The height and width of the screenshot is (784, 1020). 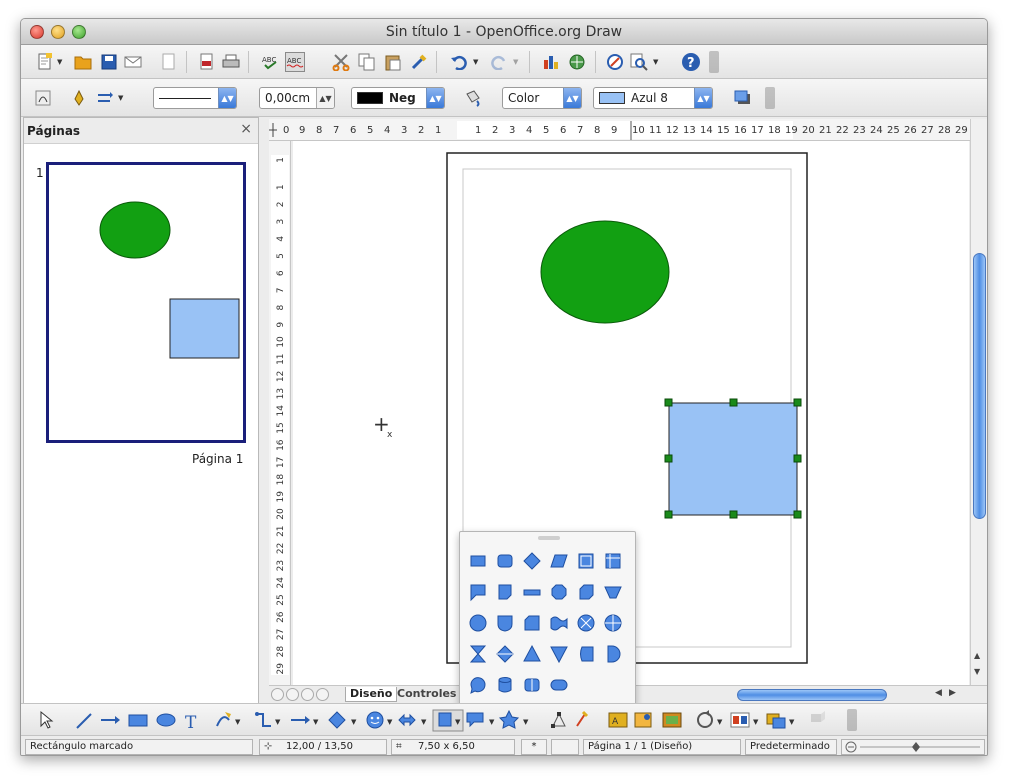 I want to click on vertical-scrollbar: ▲ ▼, so click(x=978, y=403).